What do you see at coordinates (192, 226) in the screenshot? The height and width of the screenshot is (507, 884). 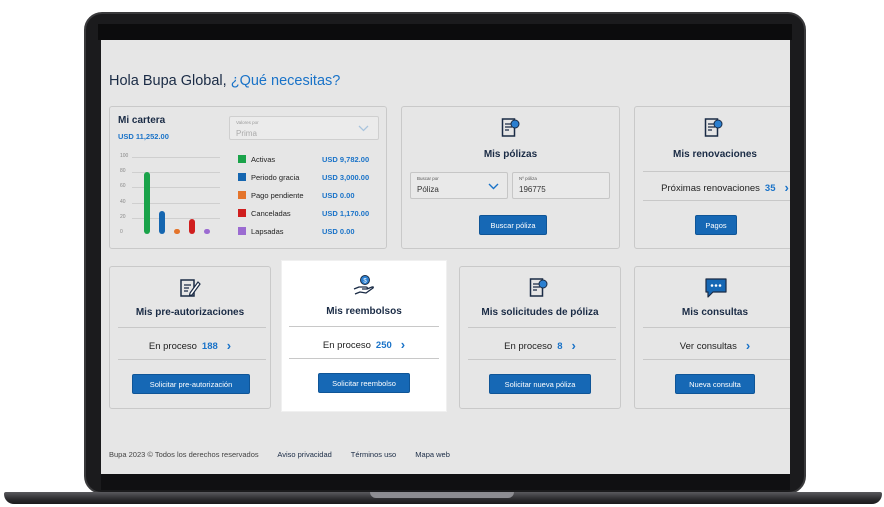 I see `chart-bar-canceladas` at bounding box center [192, 226].